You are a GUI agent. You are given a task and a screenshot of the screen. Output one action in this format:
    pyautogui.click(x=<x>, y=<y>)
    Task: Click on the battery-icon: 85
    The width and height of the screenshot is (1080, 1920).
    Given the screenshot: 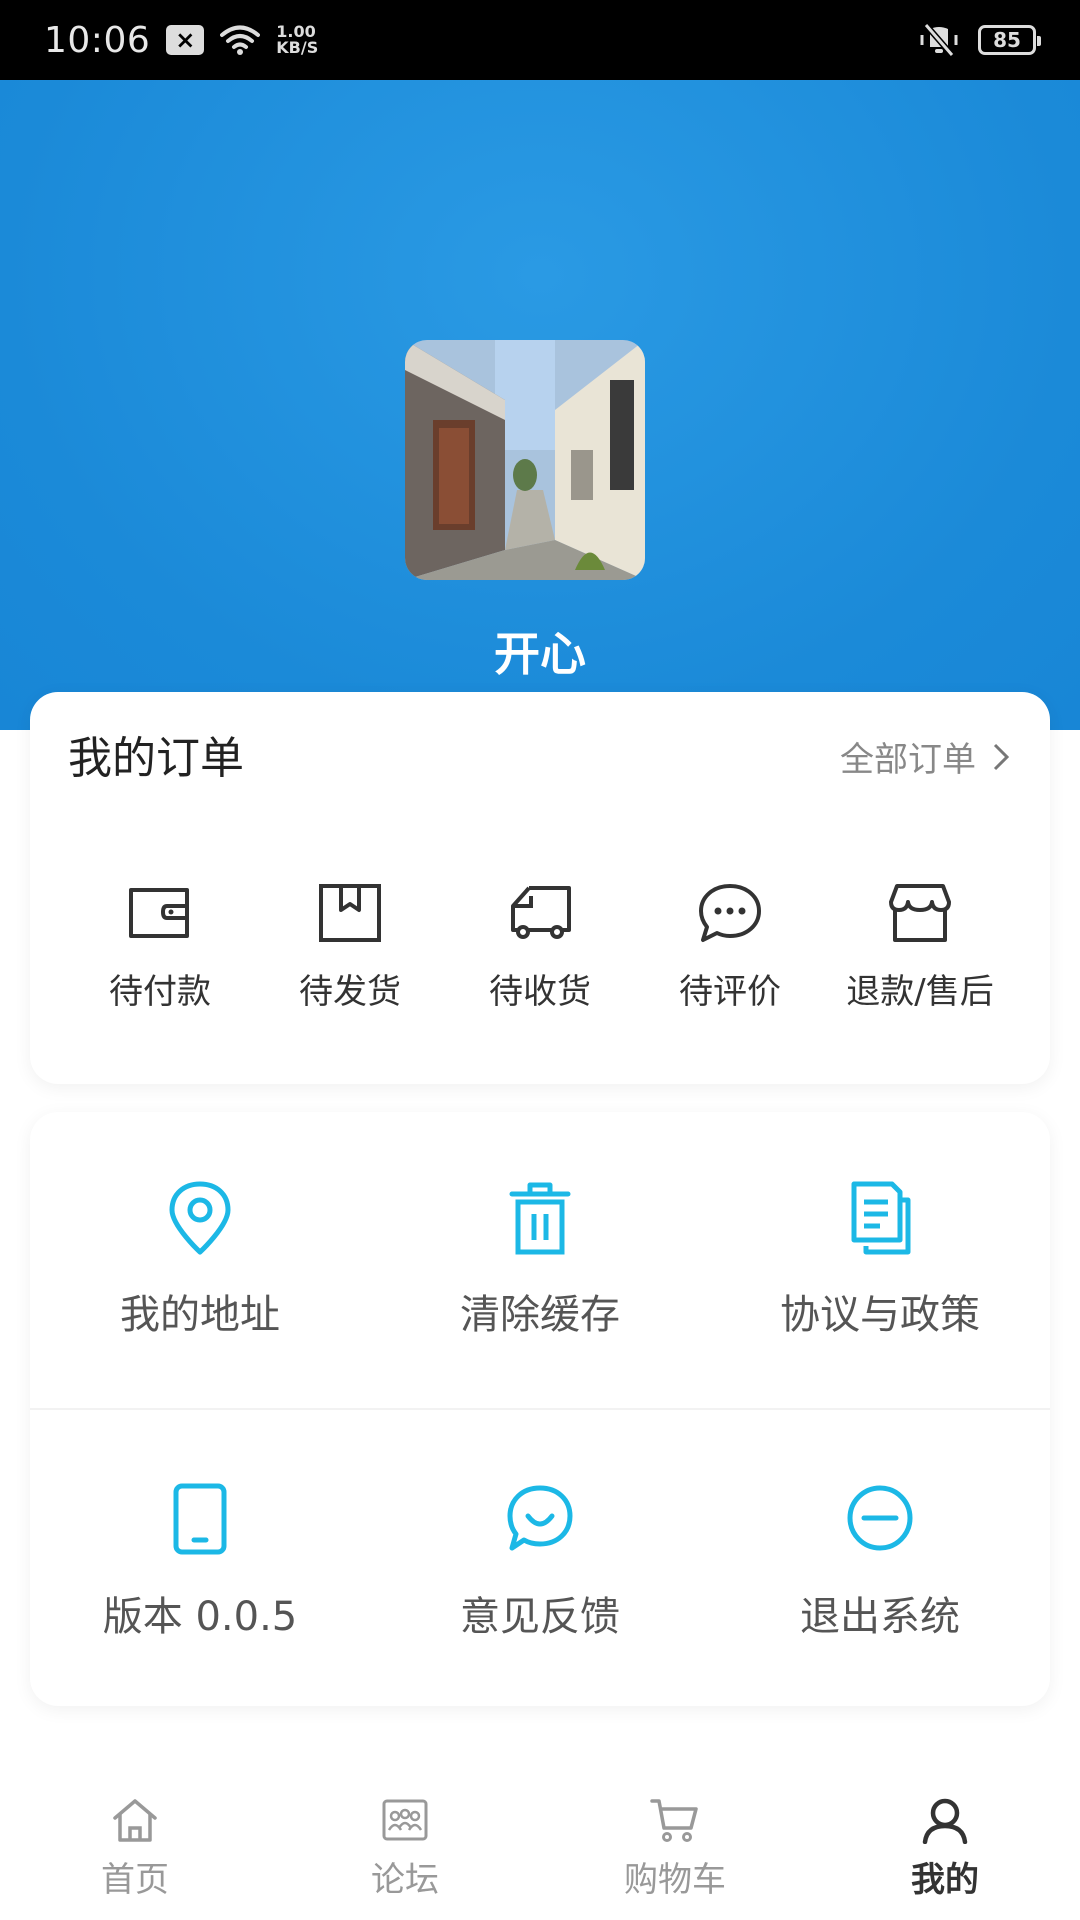 What is the action you would take?
    pyautogui.click(x=1009, y=40)
    